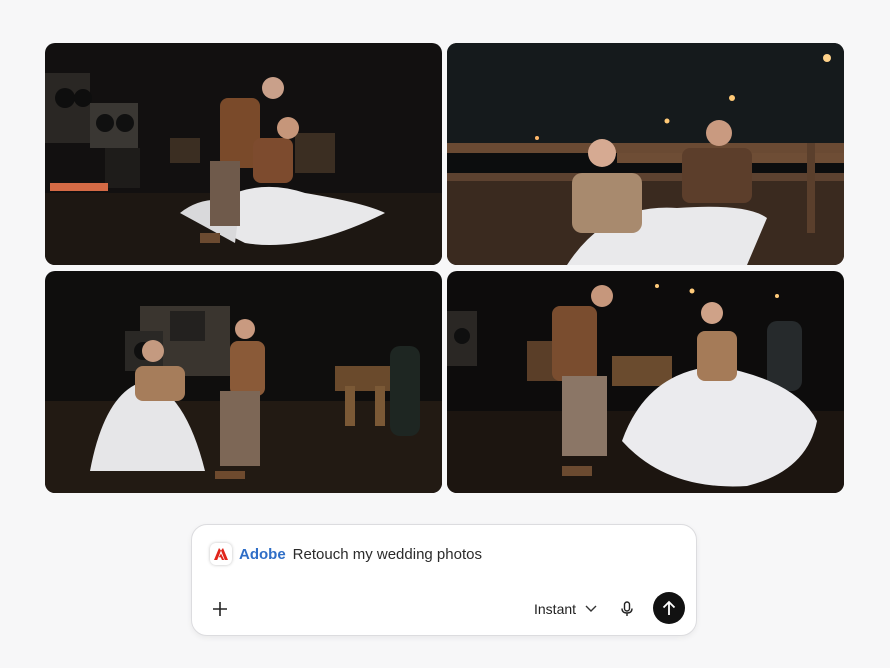 The height and width of the screenshot is (668, 890). Describe the element at coordinates (221, 554) in the screenshot. I see `adobe-logo-icon` at that location.